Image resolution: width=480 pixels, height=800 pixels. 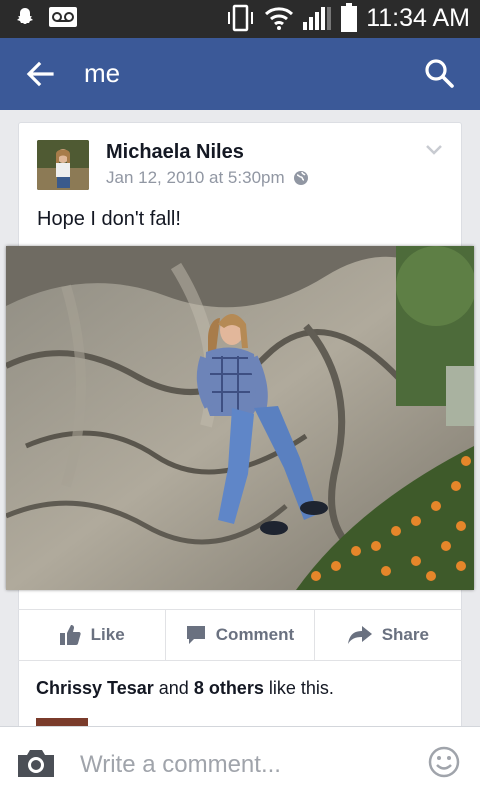 I want to click on camera-icon, so click(x=36, y=763).